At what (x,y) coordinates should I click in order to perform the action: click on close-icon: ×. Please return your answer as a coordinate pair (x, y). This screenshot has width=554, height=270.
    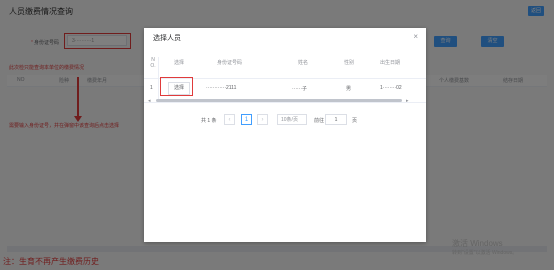
    Looking at the image, I should click on (415, 36).